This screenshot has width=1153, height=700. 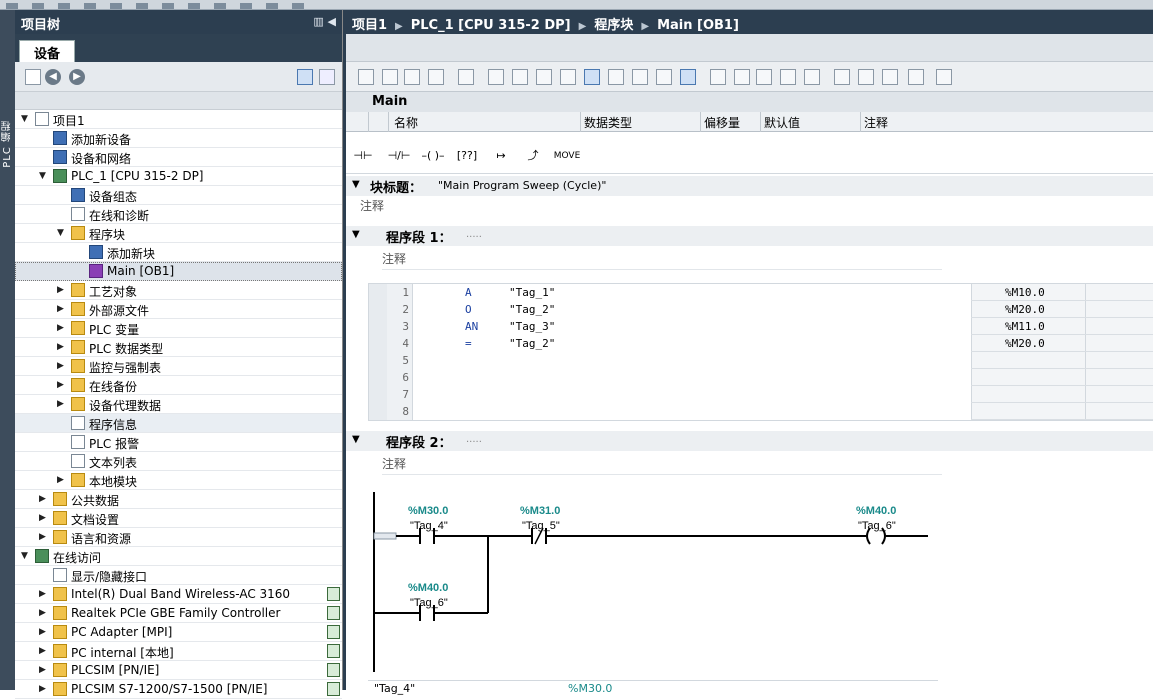 What do you see at coordinates (876, 122) in the screenshot?
I see `col-comment: 注释` at bounding box center [876, 122].